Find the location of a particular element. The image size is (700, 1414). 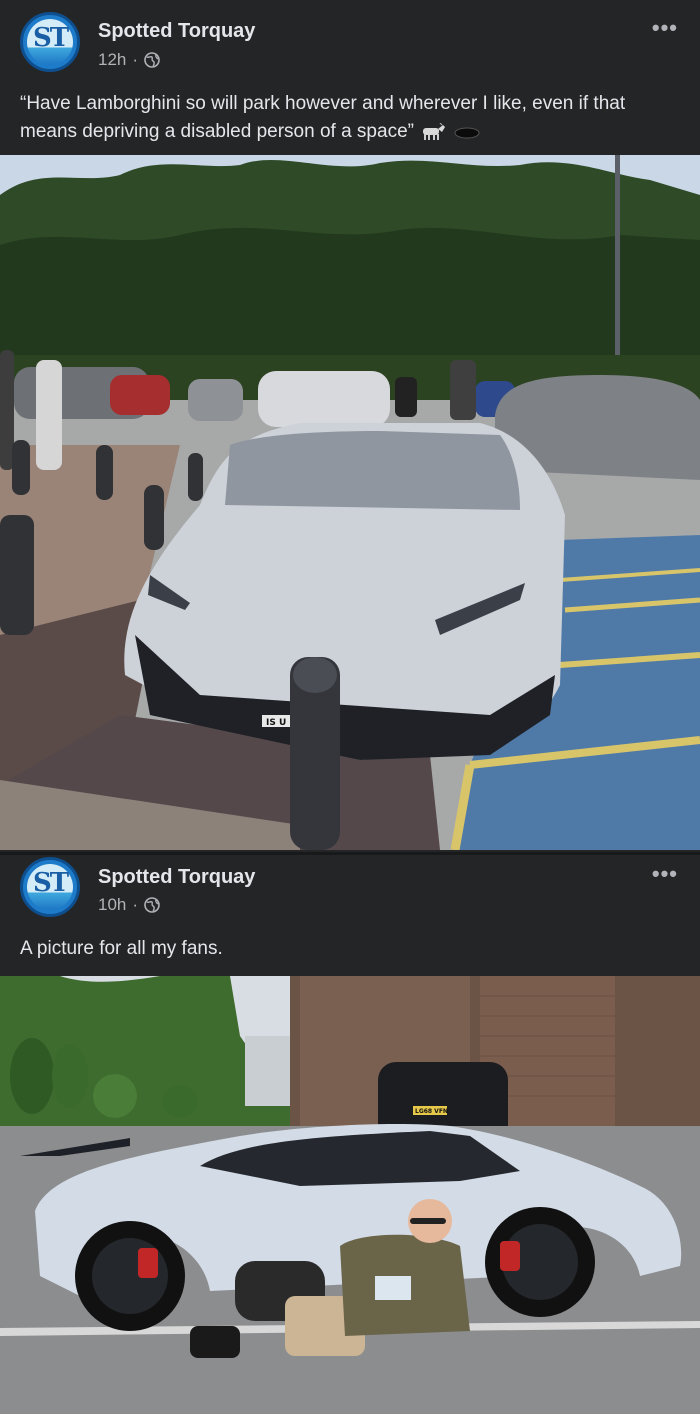

post-time: 12h is located at coordinates (112, 60).